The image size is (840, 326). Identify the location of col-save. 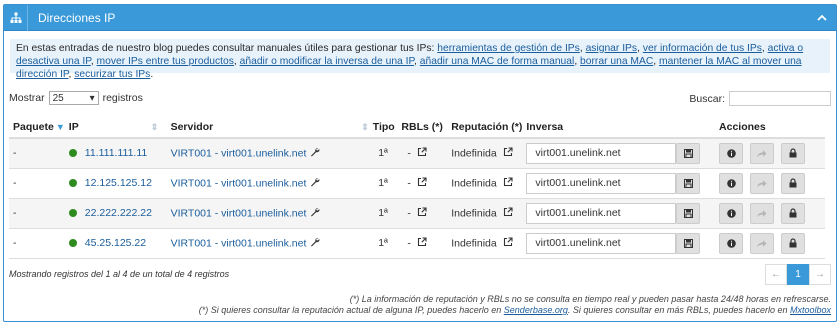
(692, 127).